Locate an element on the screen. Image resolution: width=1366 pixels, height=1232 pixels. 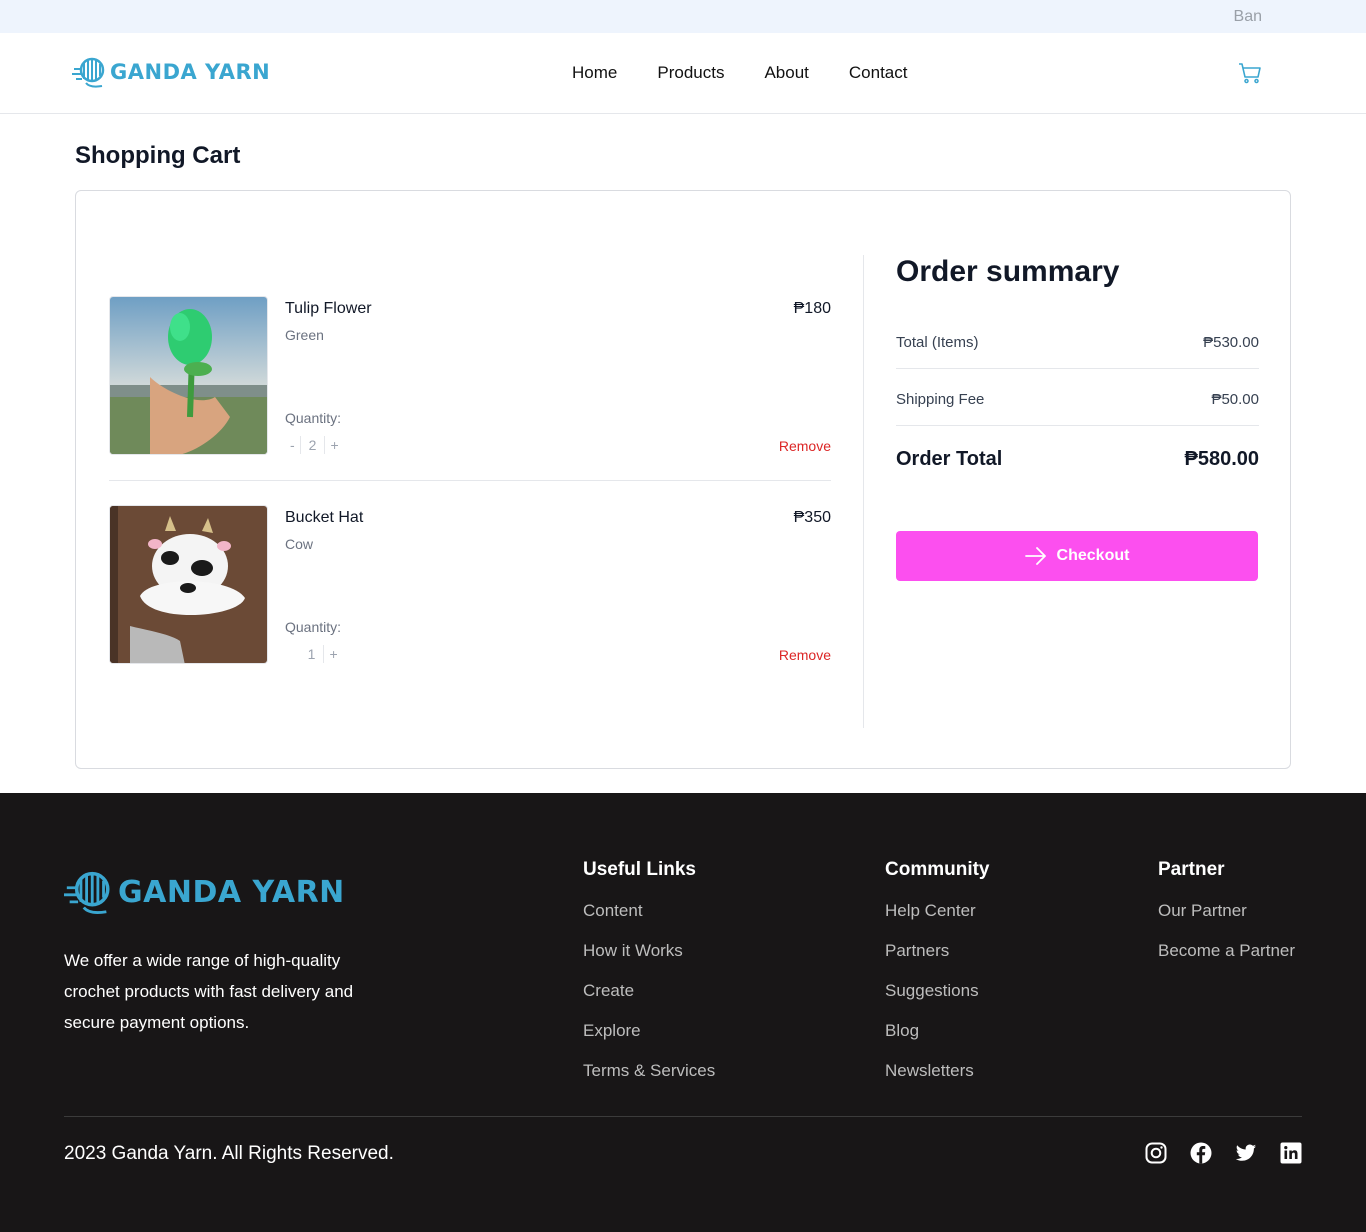
footer-link: Become a Partner is located at coordinates (1226, 961).